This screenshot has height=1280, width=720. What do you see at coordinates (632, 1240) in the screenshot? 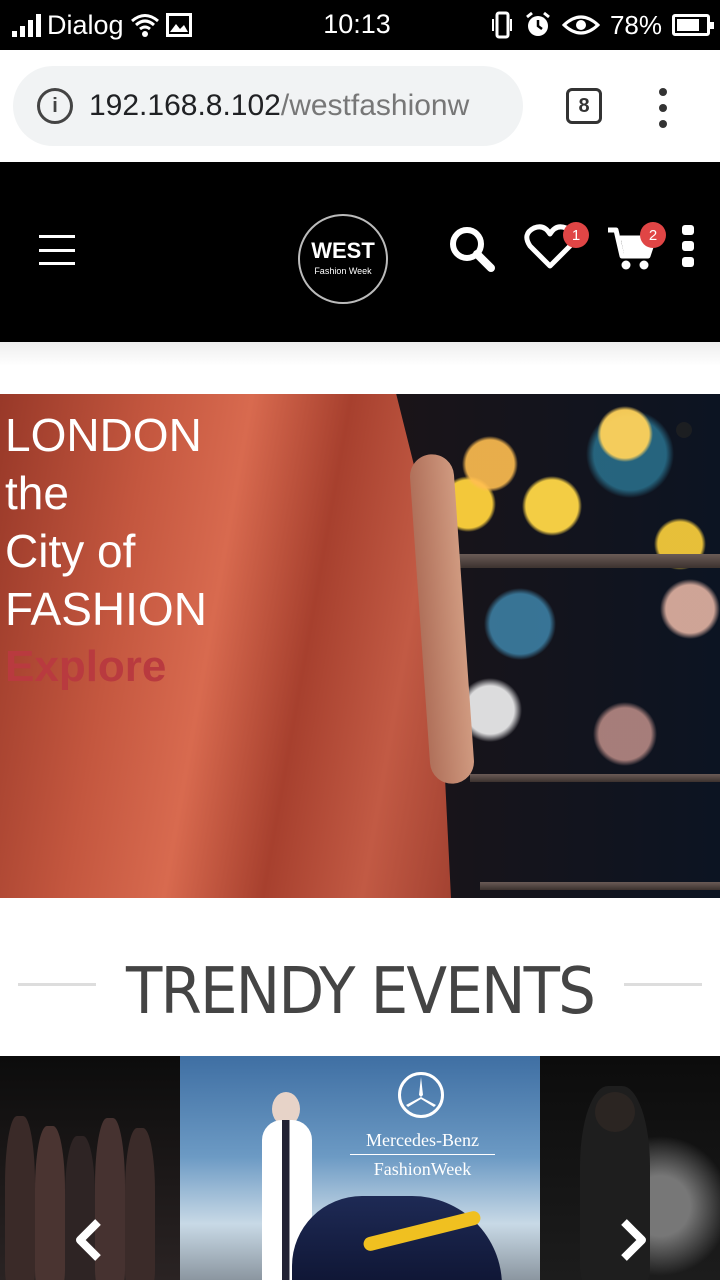
I see `chevron-right-icon` at bounding box center [632, 1240].